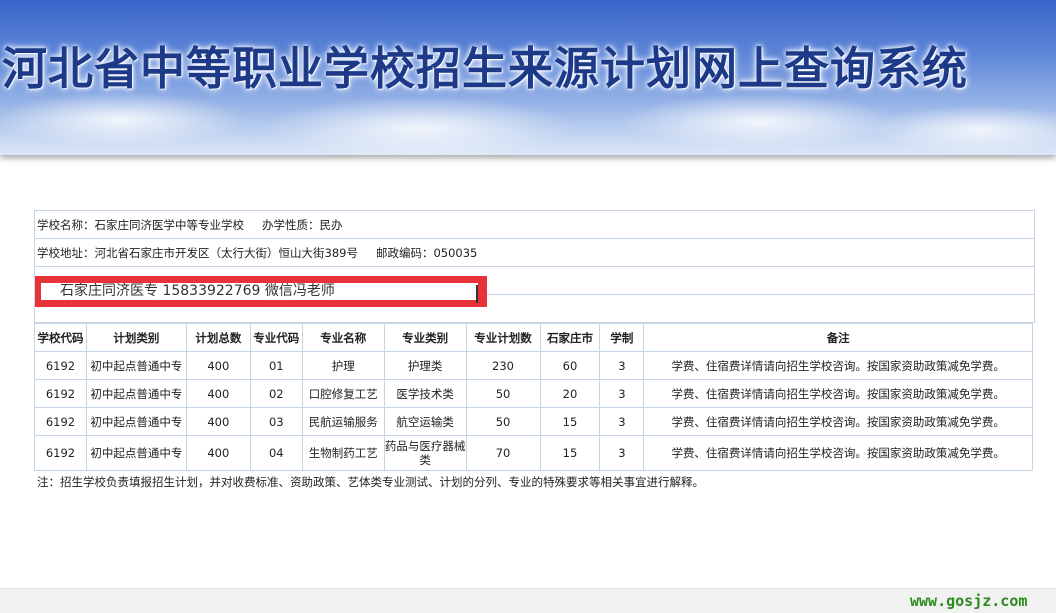 This screenshot has width=1056, height=613. I want to click on col-header-school-code: 学校代码, so click(60, 337).